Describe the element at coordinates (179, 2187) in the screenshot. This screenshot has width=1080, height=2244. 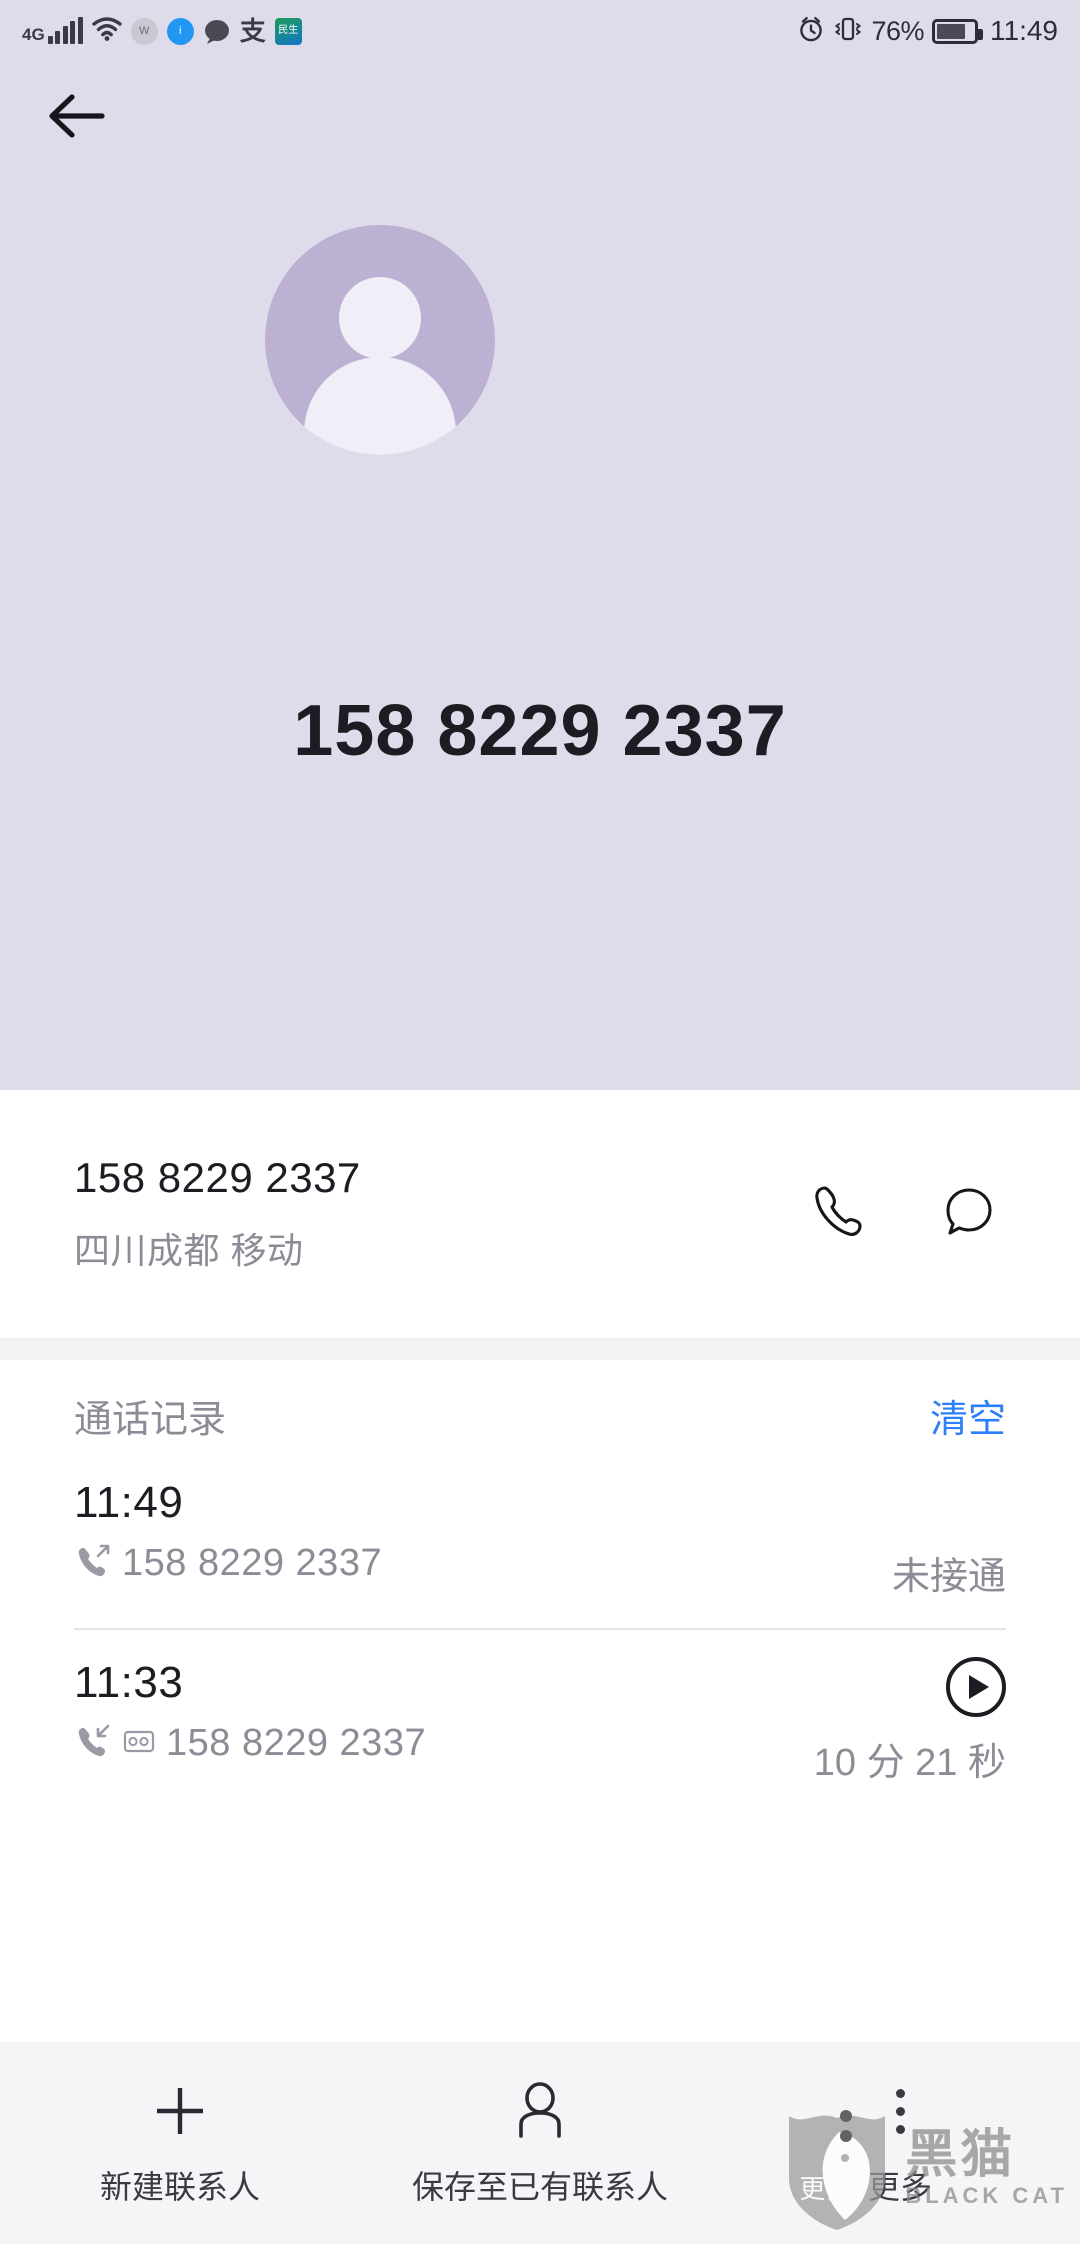
I see `new-contact-label: 新建联系人` at that location.